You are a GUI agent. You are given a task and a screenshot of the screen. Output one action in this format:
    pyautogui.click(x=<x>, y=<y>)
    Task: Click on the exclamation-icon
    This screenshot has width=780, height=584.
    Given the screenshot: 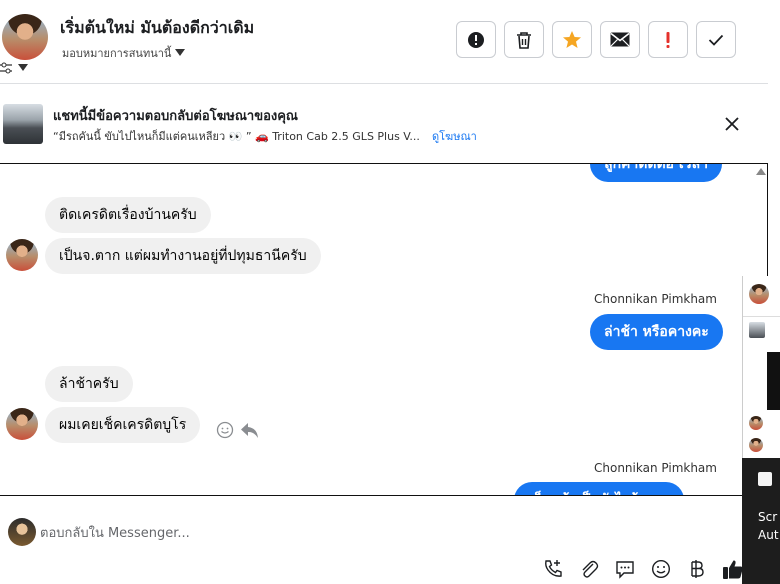 What is the action you would take?
    pyautogui.click(x=668, y=39)
    